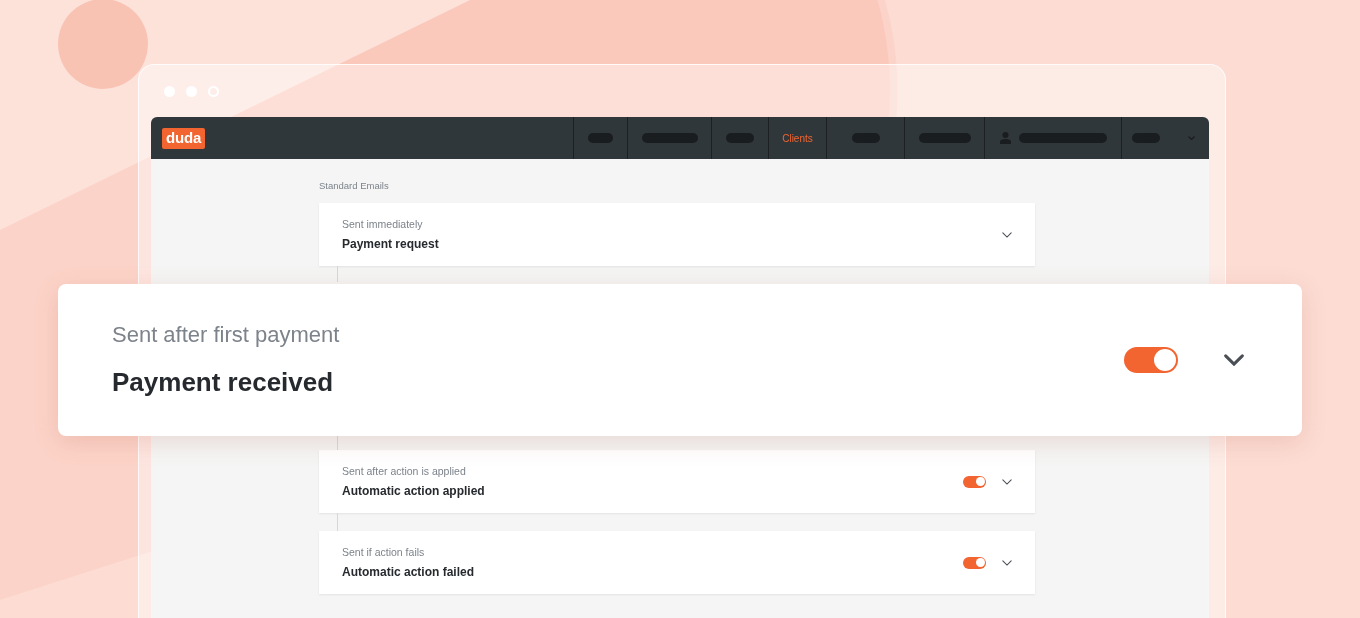 The width and height of the screenshot is (1360, 618). What do you see at coordinates (677, 234) in the screenshot?
I see `email-card: Sent immediately Payment request` at bounding box center [677, 234].